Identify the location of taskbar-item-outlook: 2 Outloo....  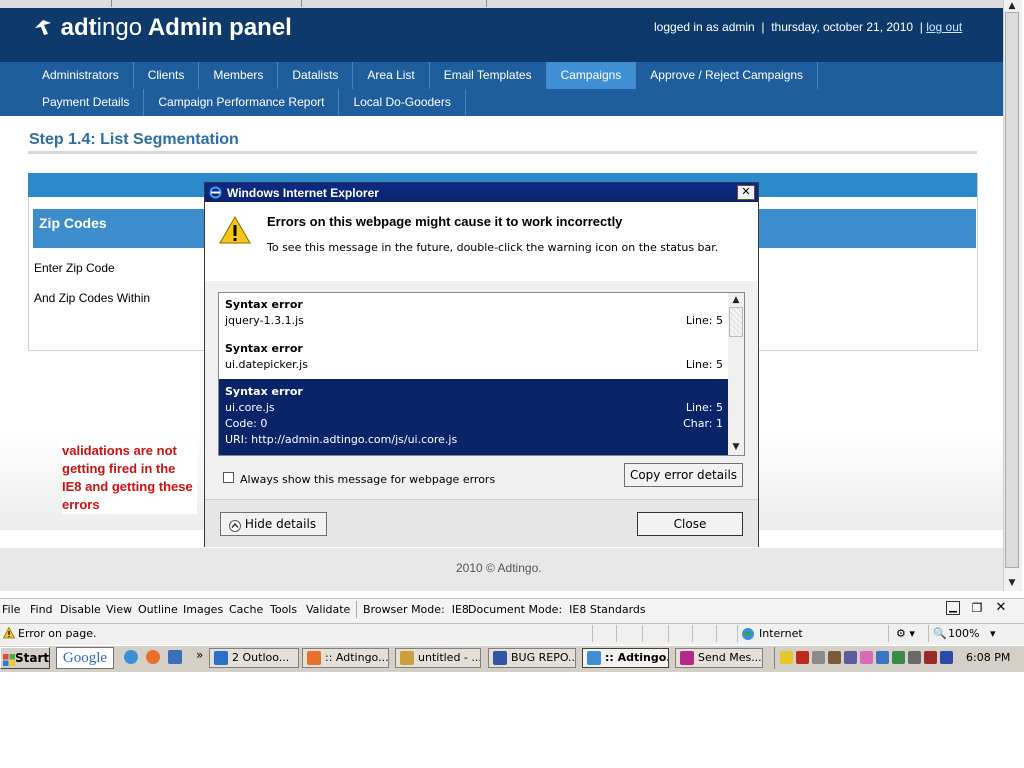
(254, 658).